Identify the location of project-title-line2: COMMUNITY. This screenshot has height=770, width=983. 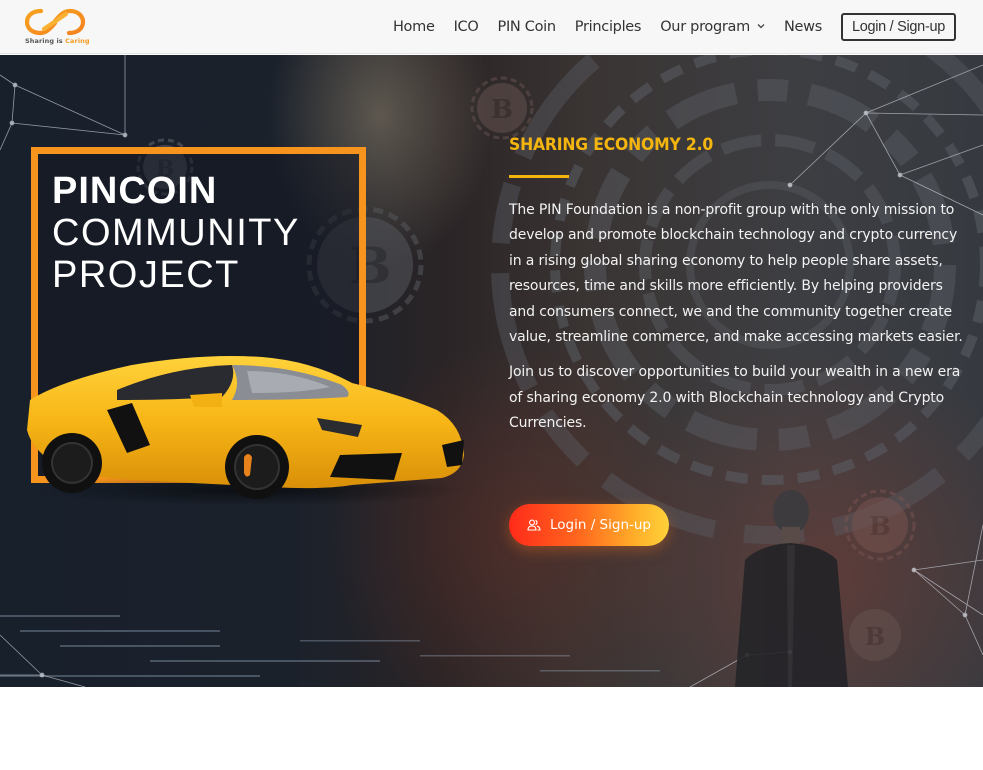
(176, 233).